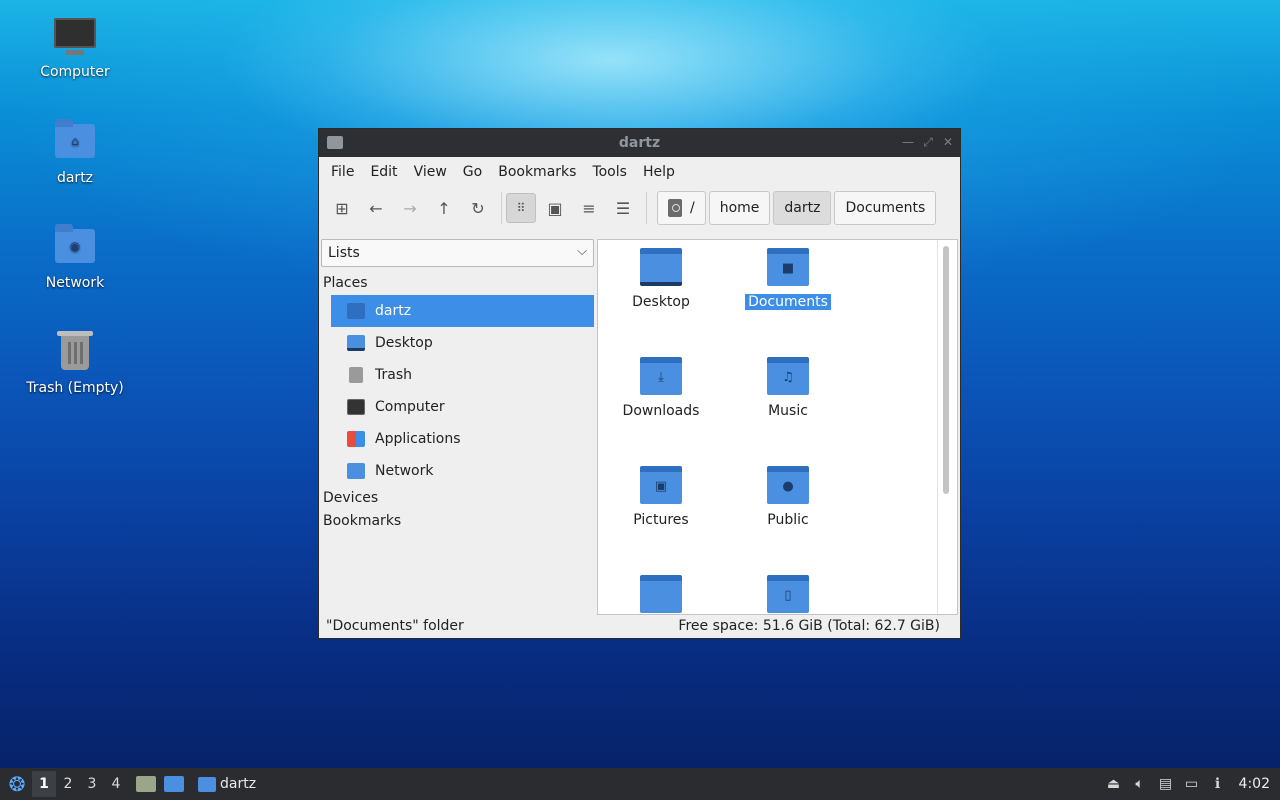  Describe the element at coordinates (462, 343) in the screenshot. I see `sidebar-item-desktop: Desktop` at that location.